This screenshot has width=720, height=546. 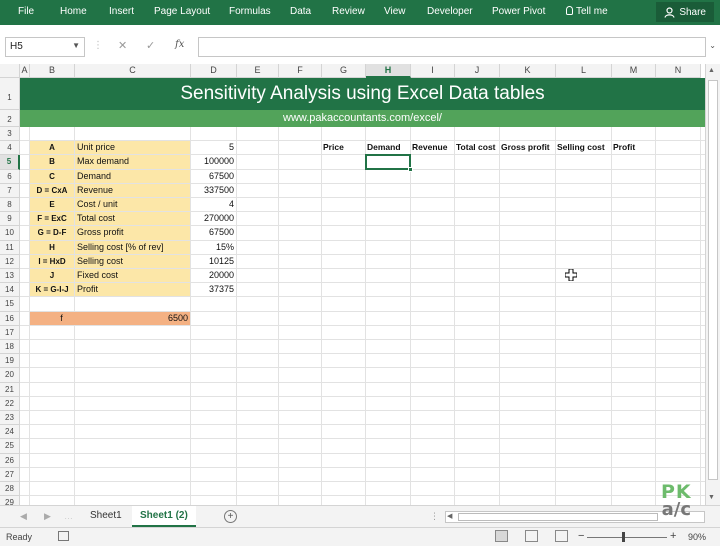 What do you see at coordinates (10, 318) in the screenshot?
I see `row-header-16: 16` at bounding box center [10, 318].